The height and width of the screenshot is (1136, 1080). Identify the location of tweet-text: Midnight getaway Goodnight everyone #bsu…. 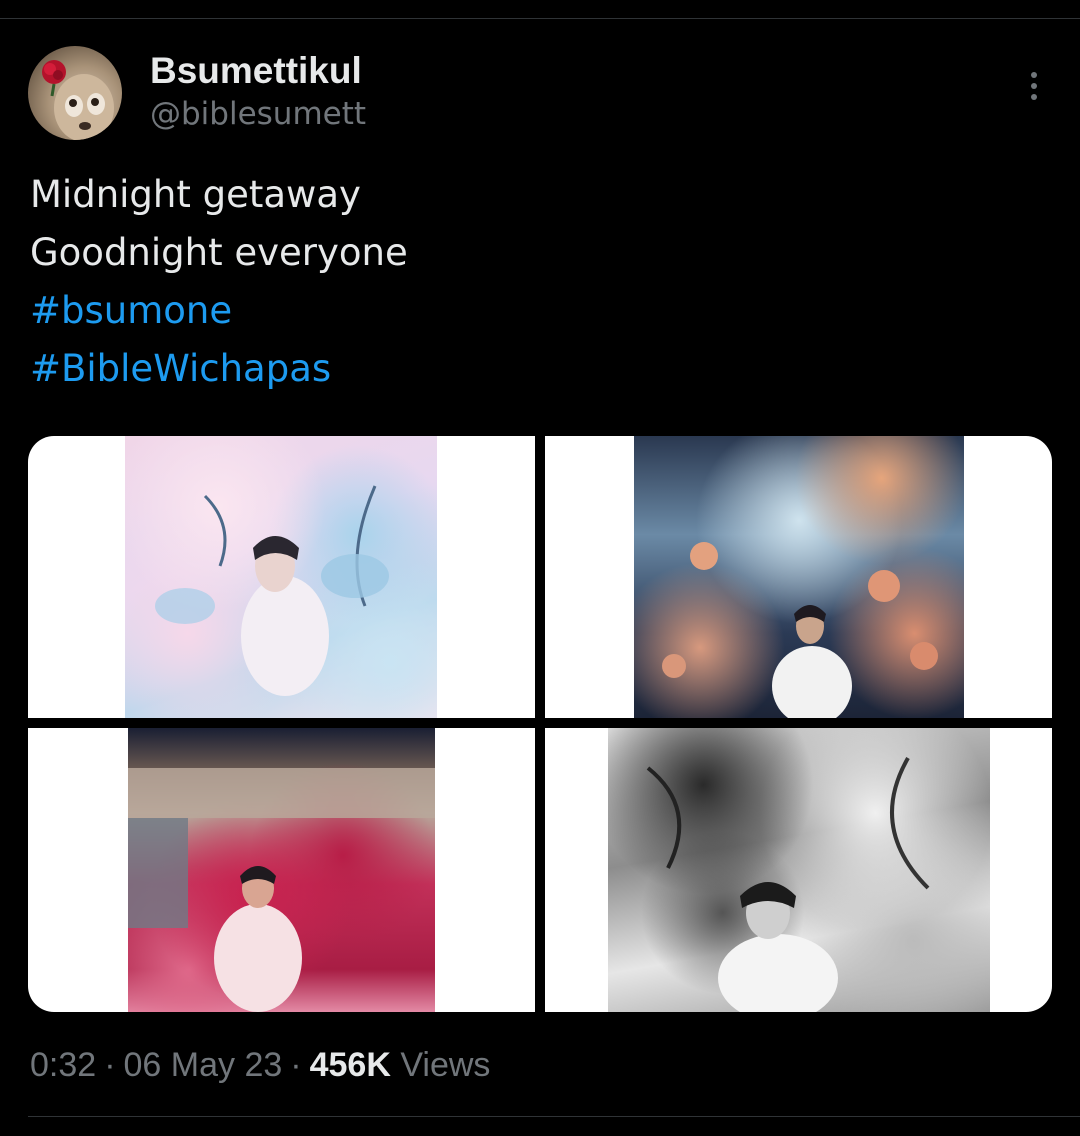
(219, 282).